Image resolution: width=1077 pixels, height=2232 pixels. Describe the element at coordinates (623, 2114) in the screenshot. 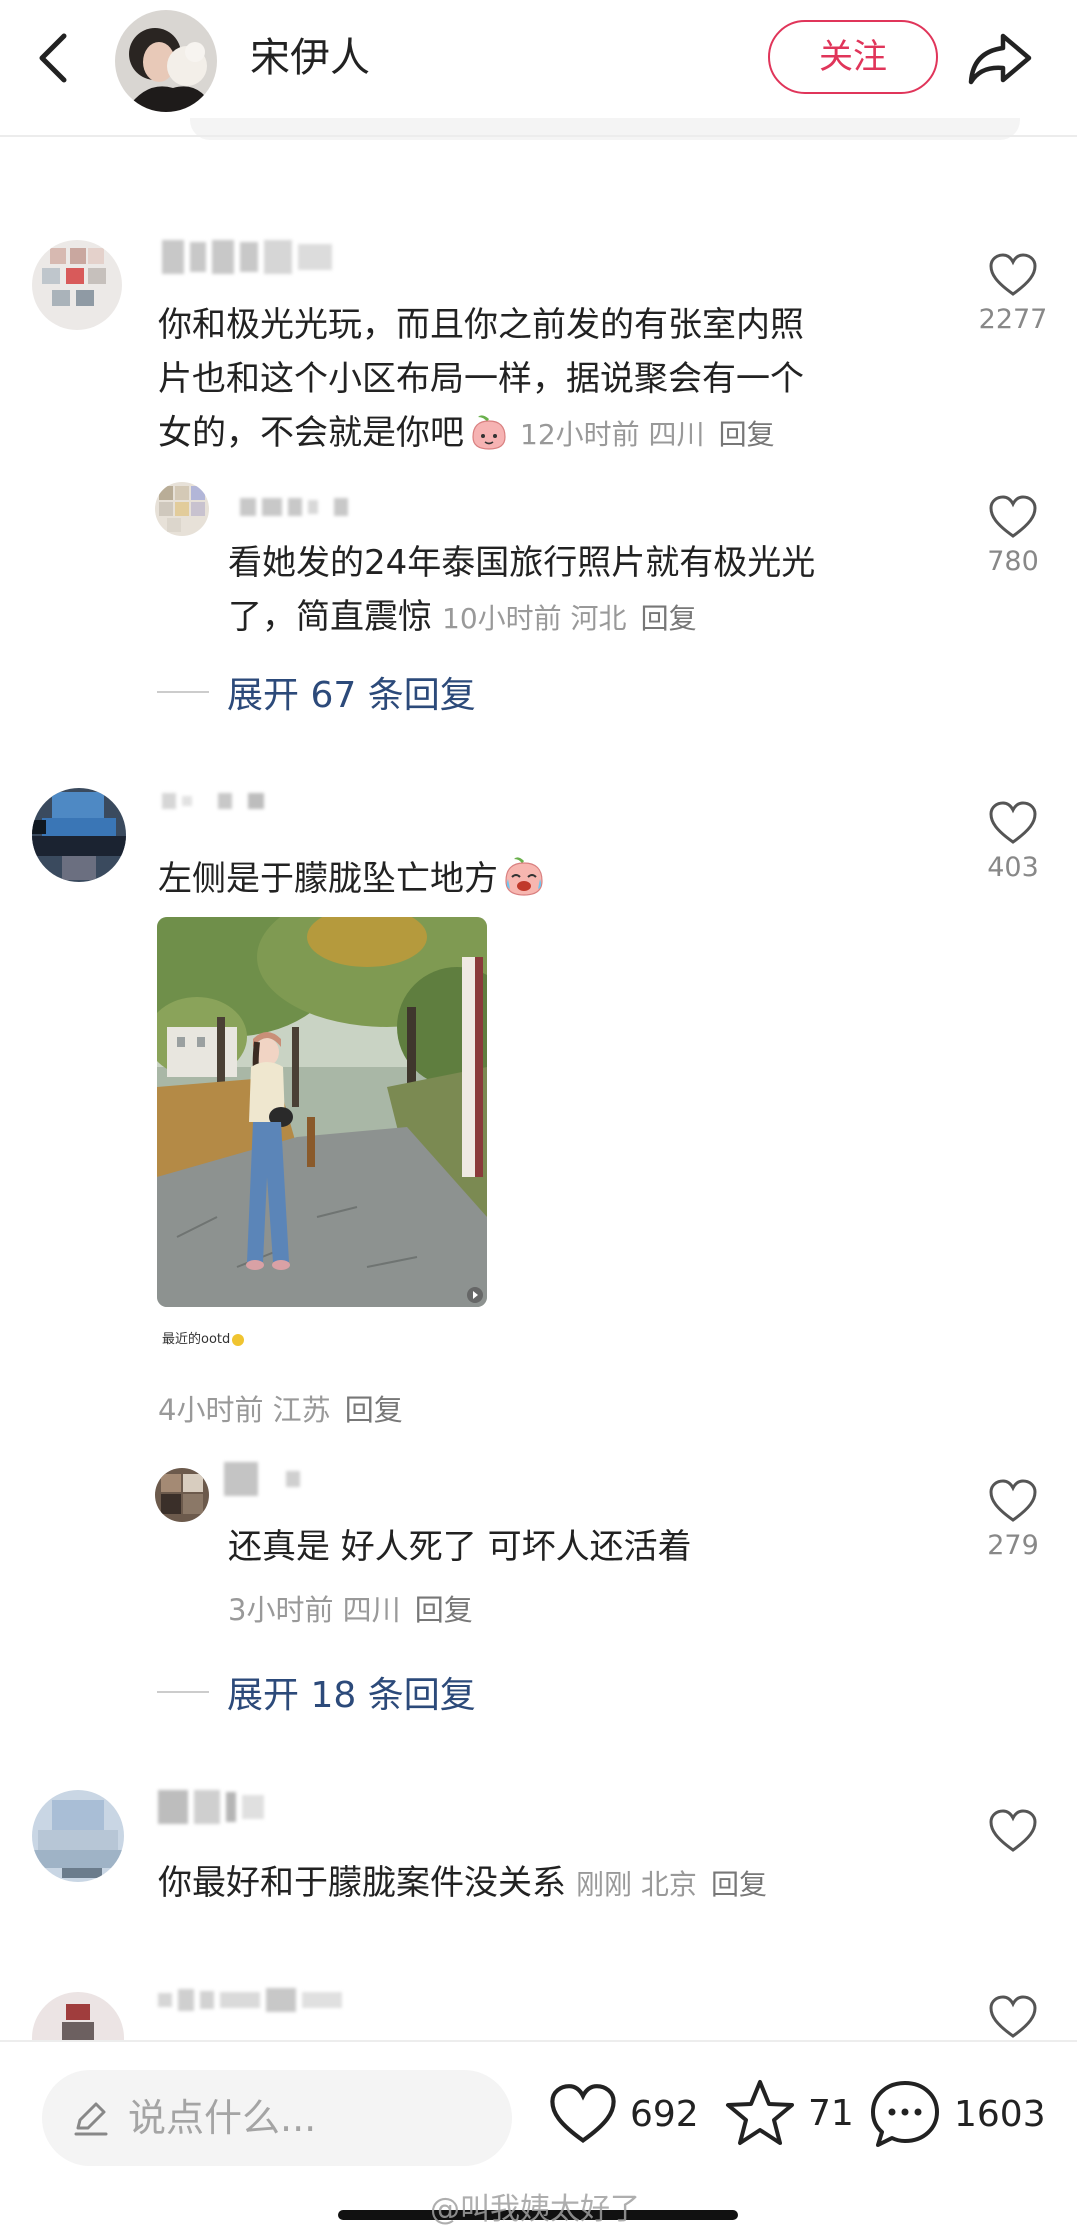

I see `post-like-button: 692` at that location.